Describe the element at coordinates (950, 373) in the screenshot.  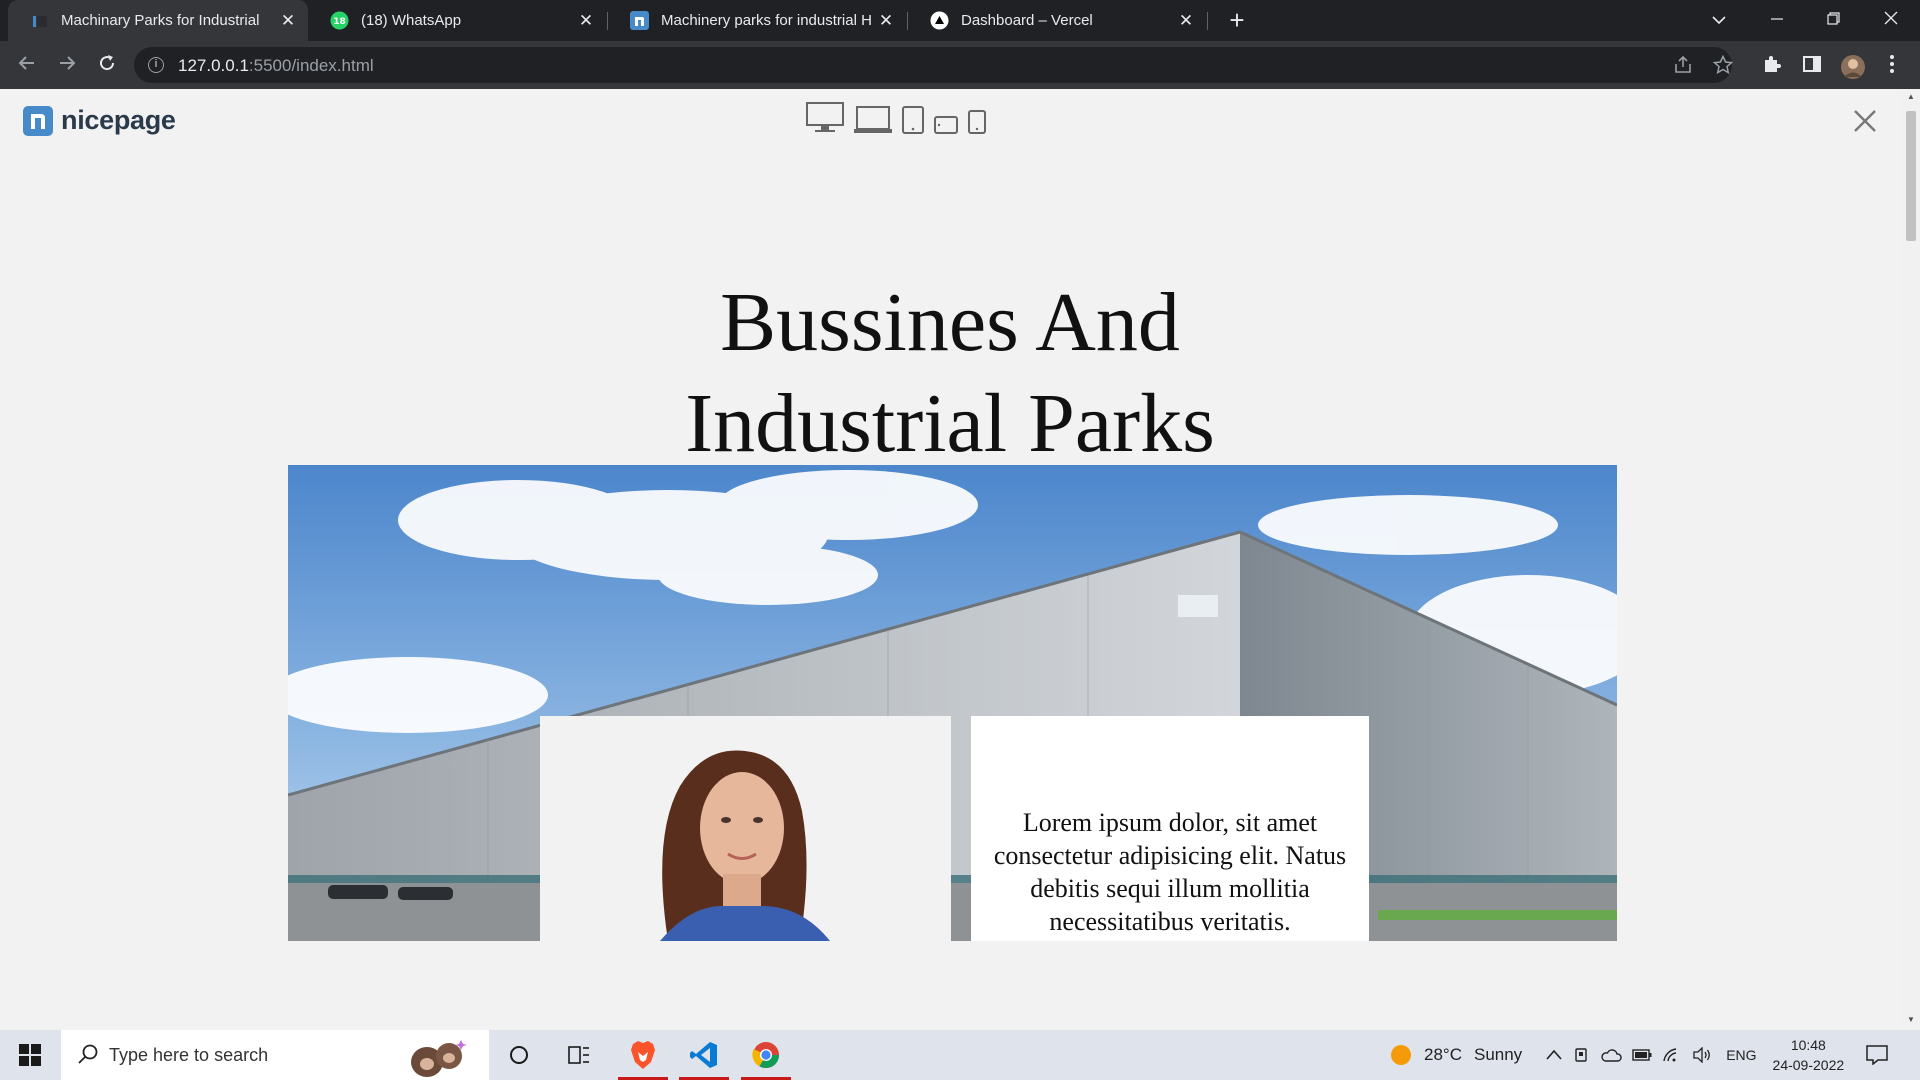
I see `hero-title: Bussines And Industrial Parks` at that location.